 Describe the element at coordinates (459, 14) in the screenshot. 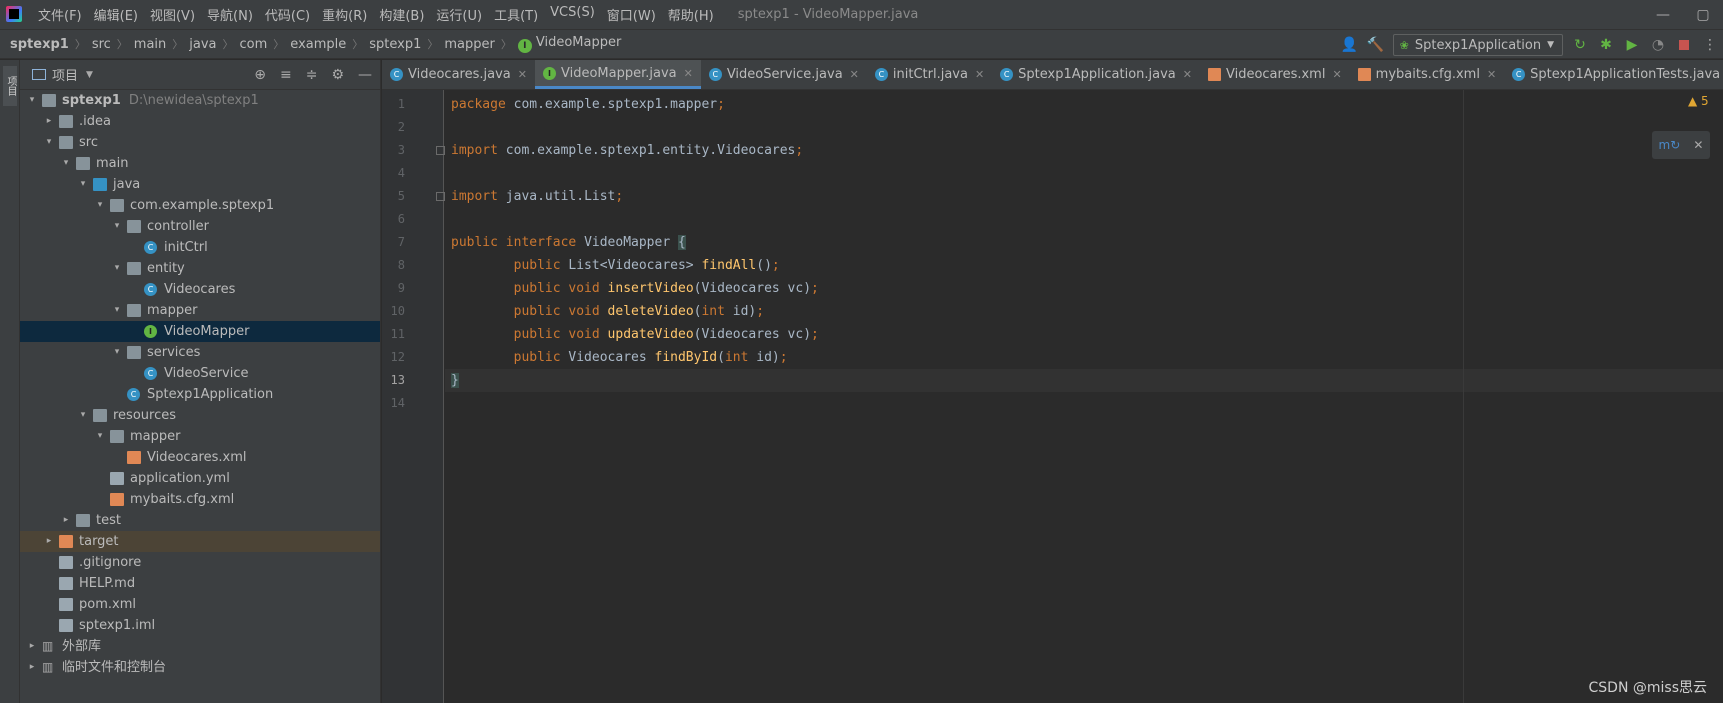

I see `menu-item: 运行(U)` at that location.